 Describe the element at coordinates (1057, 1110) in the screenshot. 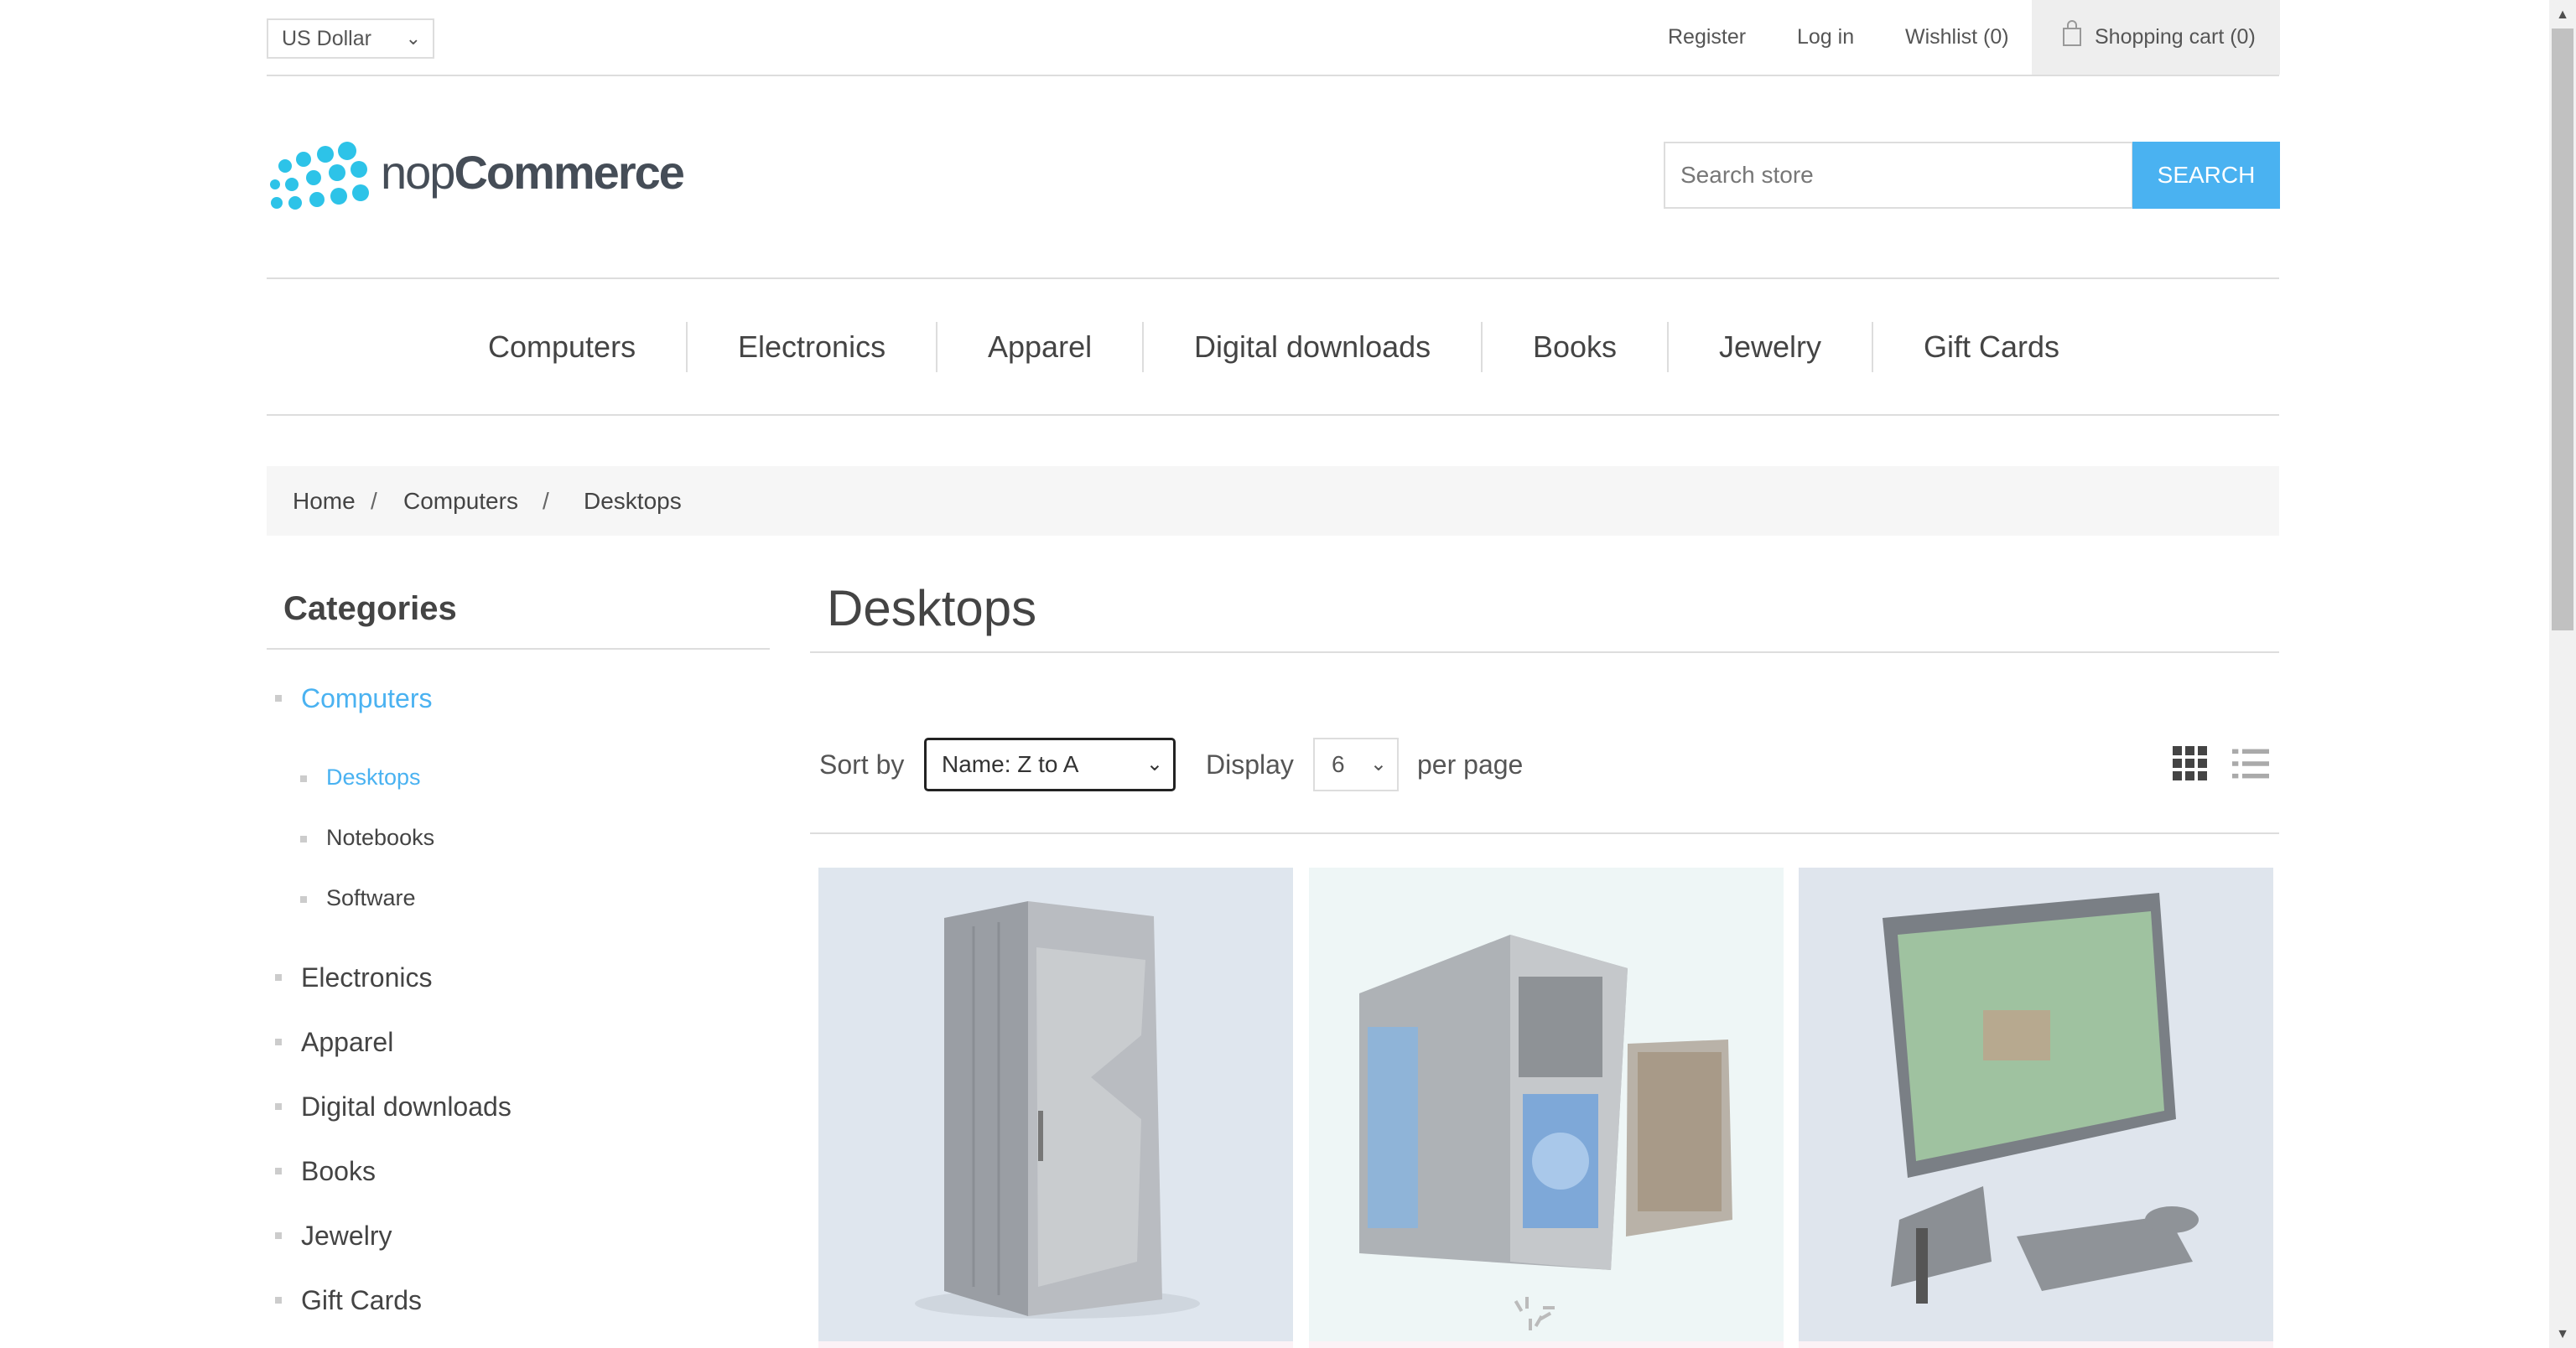

I see `server-tower-image` at that location.